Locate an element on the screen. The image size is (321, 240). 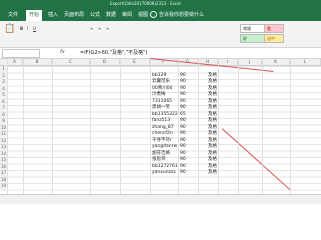
column-header: C is located at coordinates (71, 62).